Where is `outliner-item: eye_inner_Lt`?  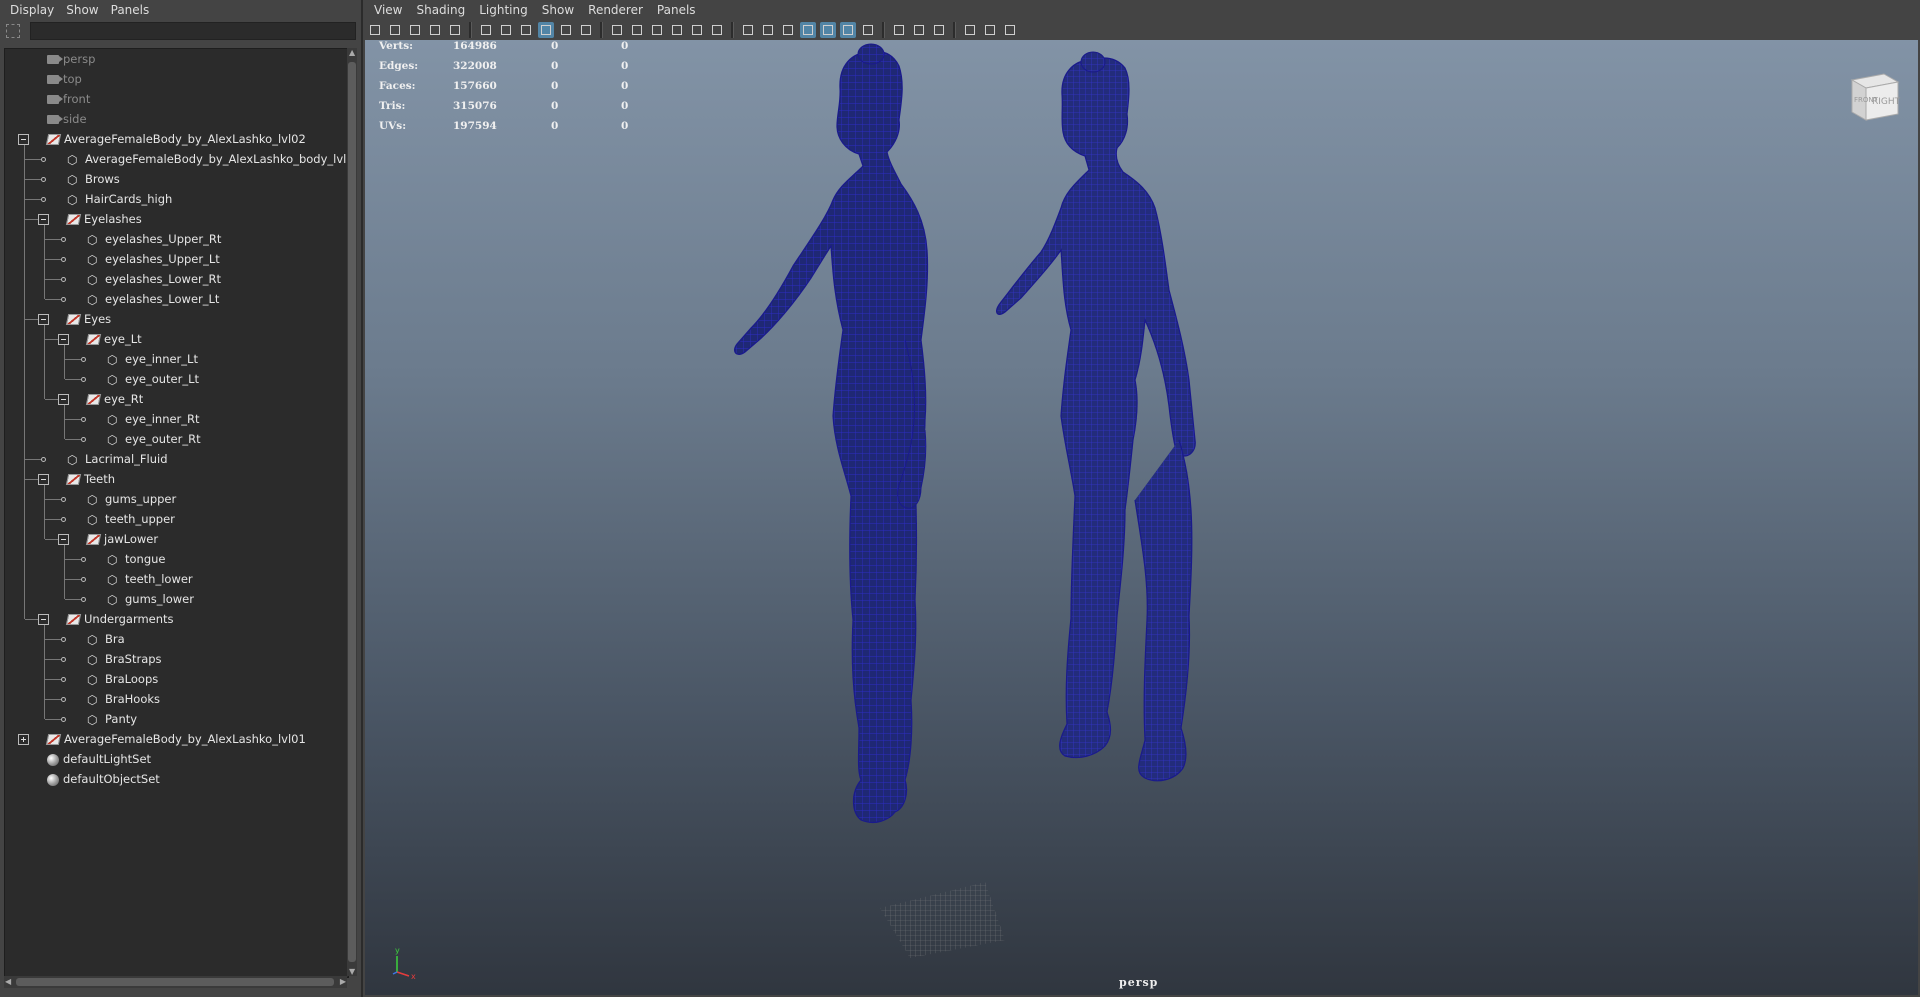
outliner-item: eye_inner_Lt is located at coordinates (152, 359).